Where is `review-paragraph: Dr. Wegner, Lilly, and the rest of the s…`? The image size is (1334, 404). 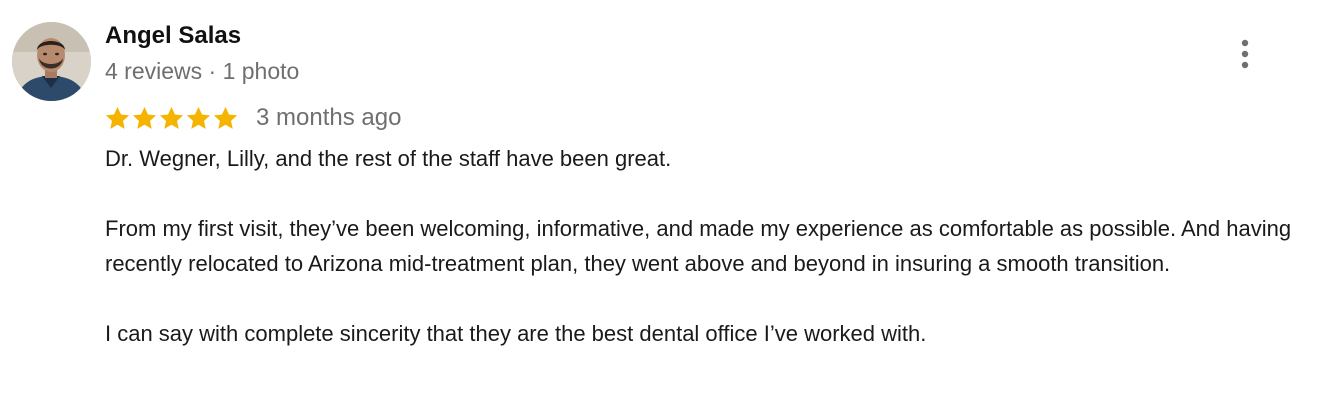 review-paragraph: Dr. Wegner, Lilly, and the rest of the s… is located at coordinates (388, 158).